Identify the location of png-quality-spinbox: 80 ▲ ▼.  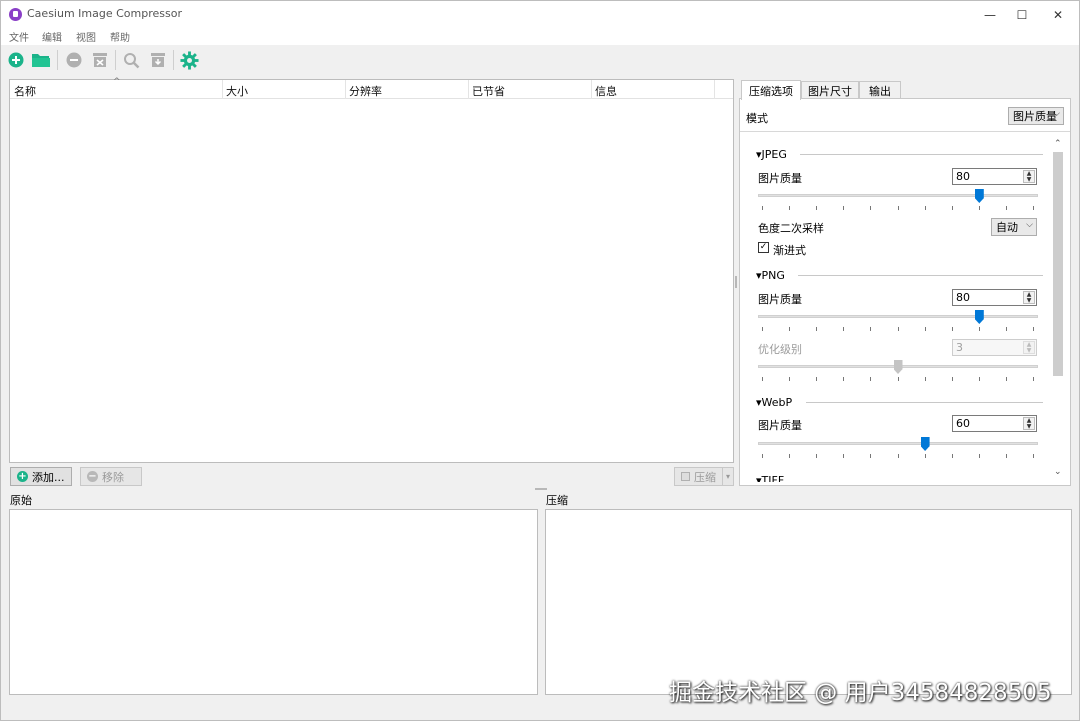
(994, 297).